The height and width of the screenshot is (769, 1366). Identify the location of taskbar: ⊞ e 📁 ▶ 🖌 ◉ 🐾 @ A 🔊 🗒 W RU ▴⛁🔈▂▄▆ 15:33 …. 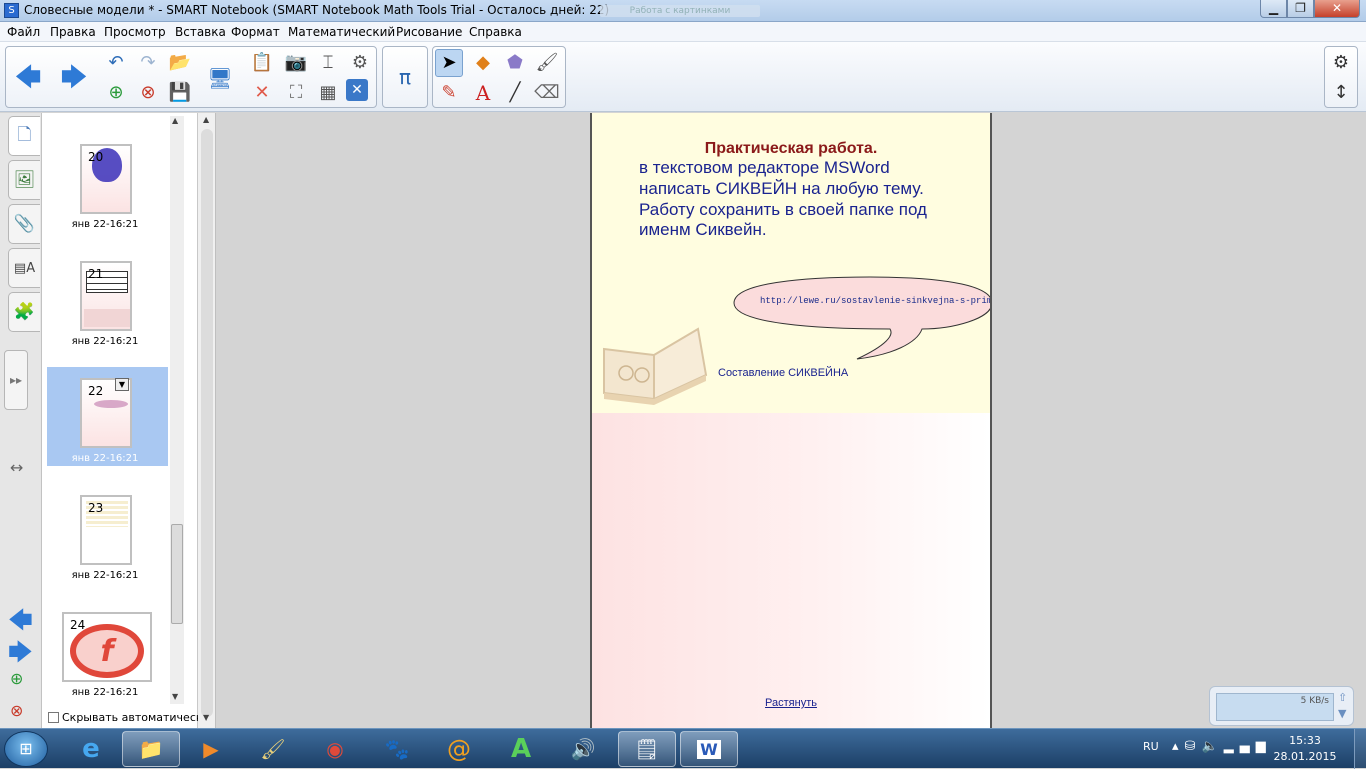
(683, 748).